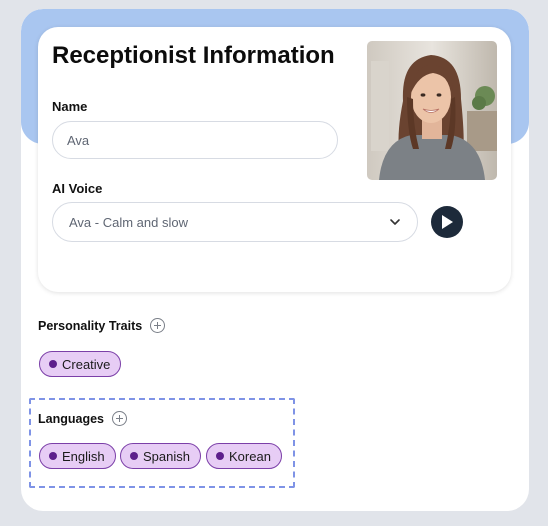  What do you see at coordinates (195, 140) in the screenshot?
I see `name-input` at bounding box center [195, 140].